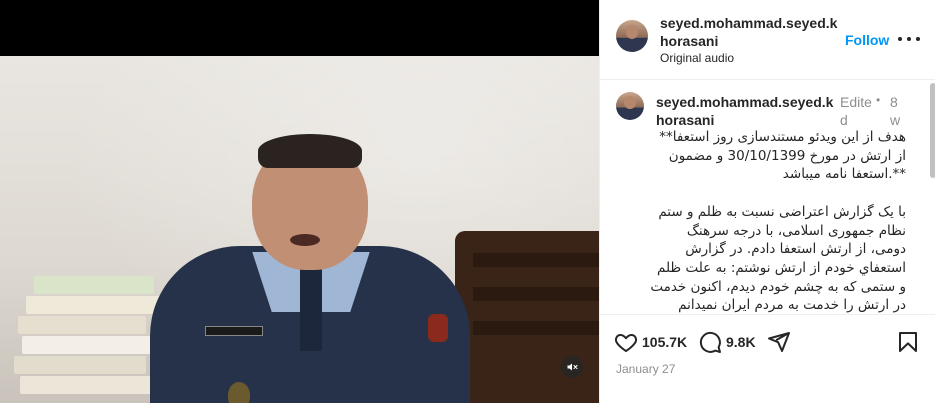 The height and width of the screenshot is (403, 935). I want to click on mute-button, so click(572, 367).